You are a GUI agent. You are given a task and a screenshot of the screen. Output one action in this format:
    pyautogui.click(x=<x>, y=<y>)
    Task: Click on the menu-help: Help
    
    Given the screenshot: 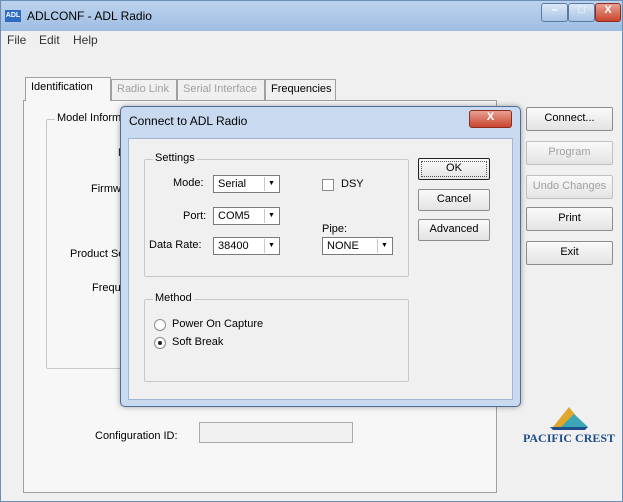 What is the action you would take?
    pyautogui.click(x=85, y=40)
    